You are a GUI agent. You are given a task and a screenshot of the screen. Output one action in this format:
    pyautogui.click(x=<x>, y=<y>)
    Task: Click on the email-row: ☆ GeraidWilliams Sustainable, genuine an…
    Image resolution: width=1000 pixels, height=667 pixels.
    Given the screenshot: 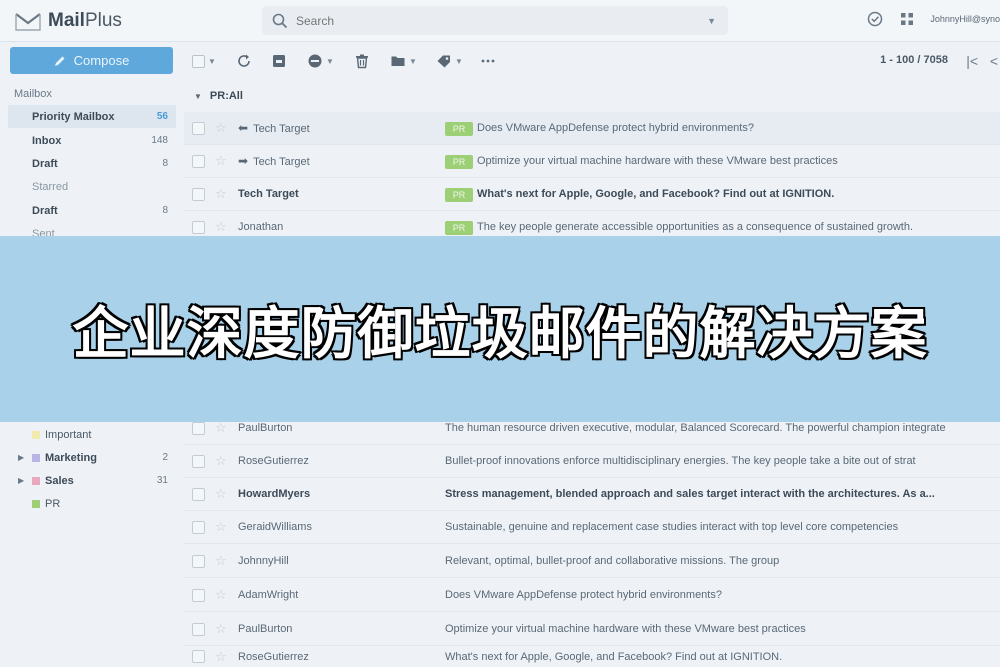 What is the action you would take?
    pyautogui.click(x=592, y=527)
    